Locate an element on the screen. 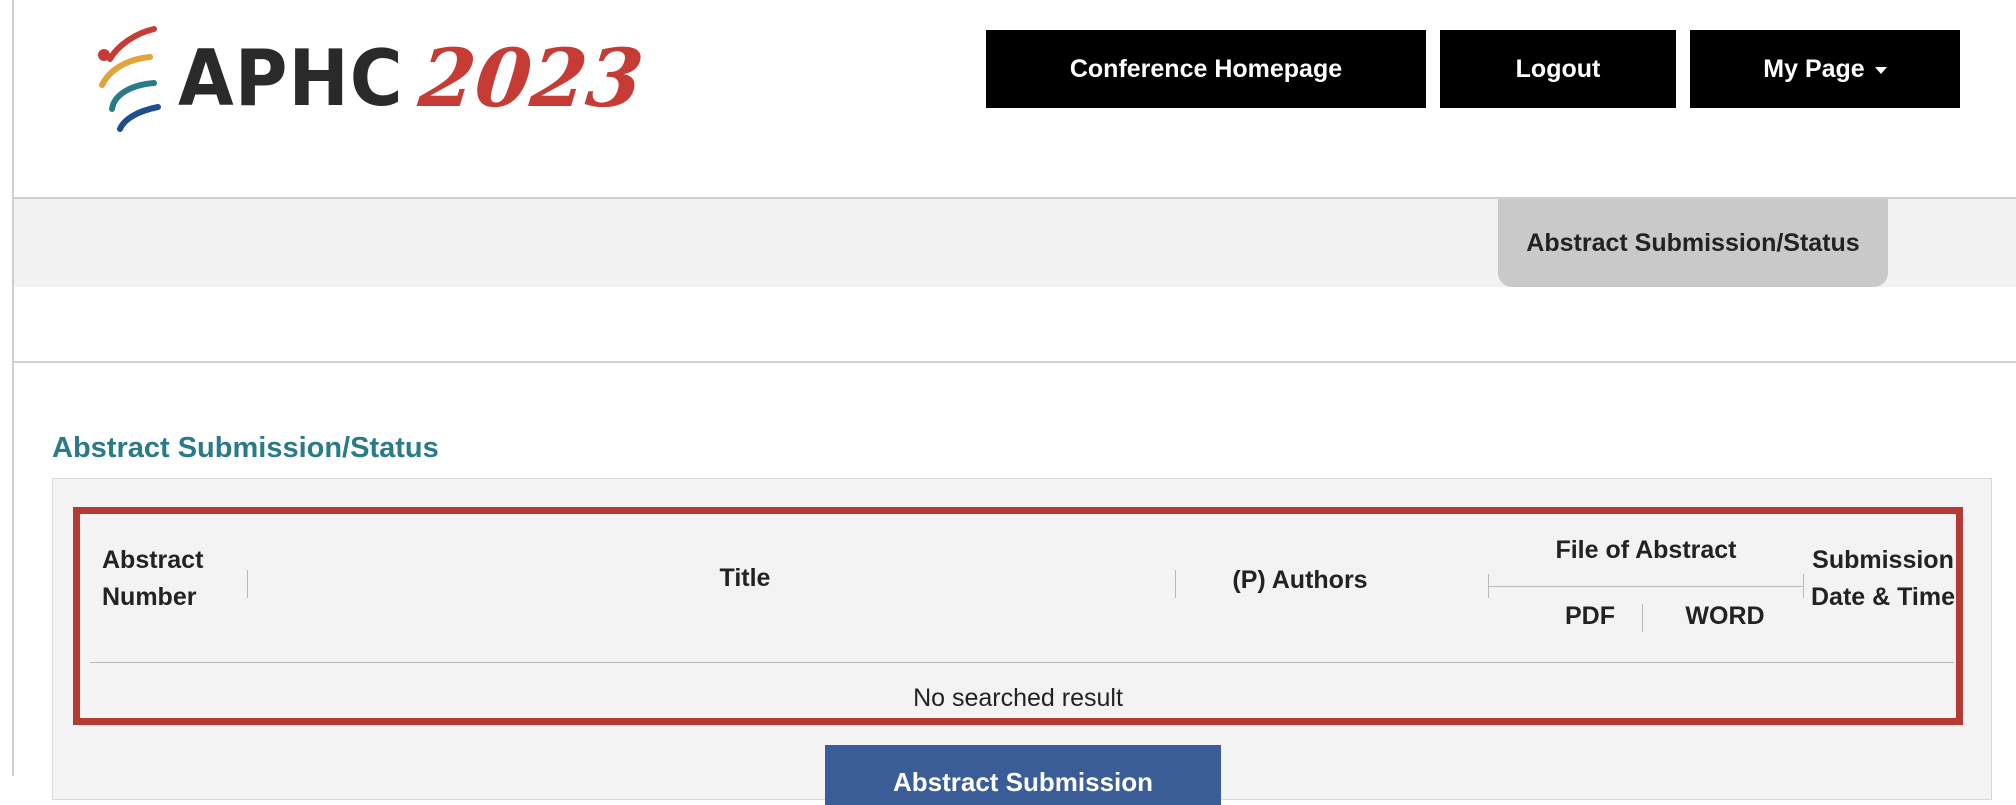 This screenshot has width=2016, height=805. table-header-rule is located at coordinates (1022, 662).